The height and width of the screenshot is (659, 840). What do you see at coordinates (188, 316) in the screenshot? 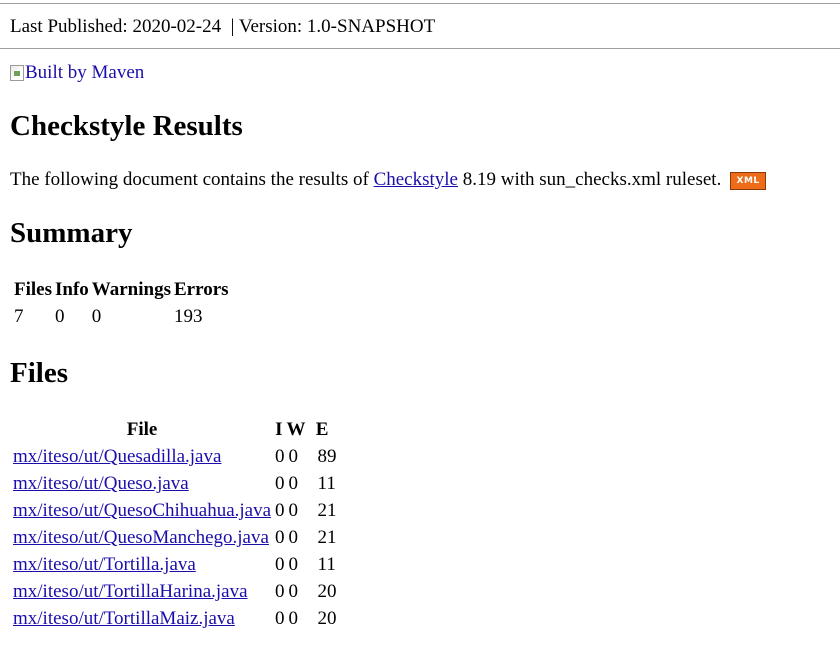
I see `summary-errors-count: 193` at bounding box center [188, 316].